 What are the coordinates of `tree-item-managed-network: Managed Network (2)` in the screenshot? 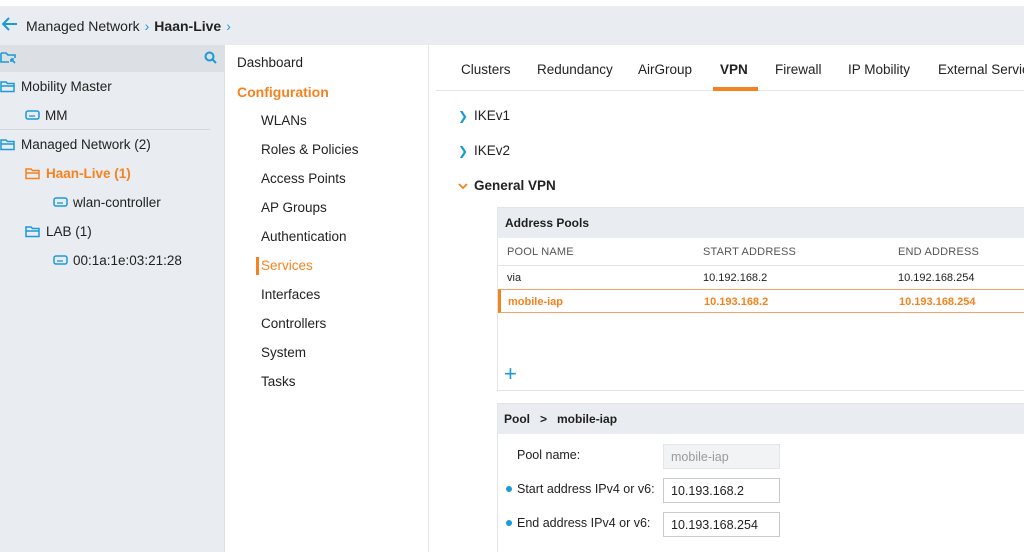 It's located at (75, 144).